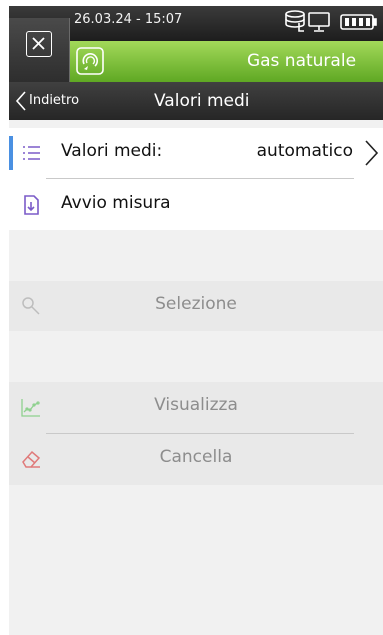  What do you see at coordinates (31, 205) in the screenshot?
I see `measurement-start-icon` at bounding box center [31, 205].